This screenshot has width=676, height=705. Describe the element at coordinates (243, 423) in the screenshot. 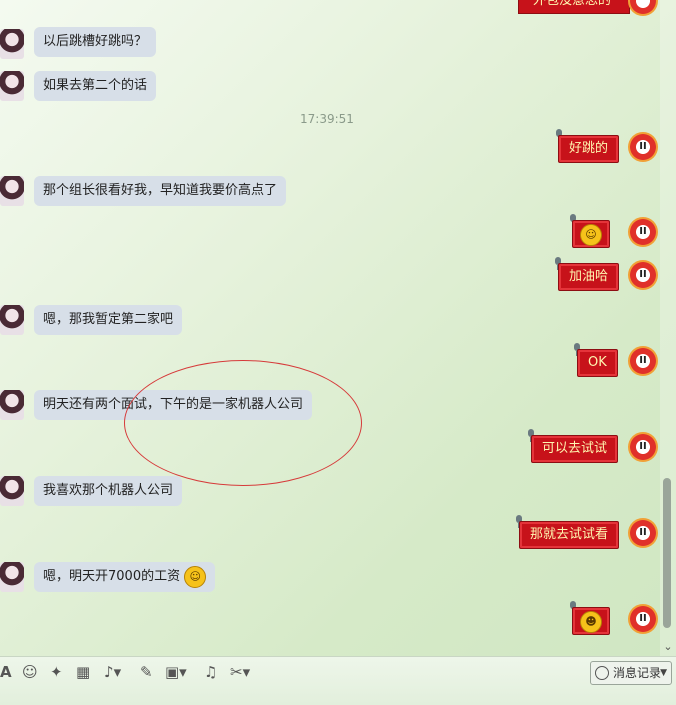

I see `annotation-circle` at that location.